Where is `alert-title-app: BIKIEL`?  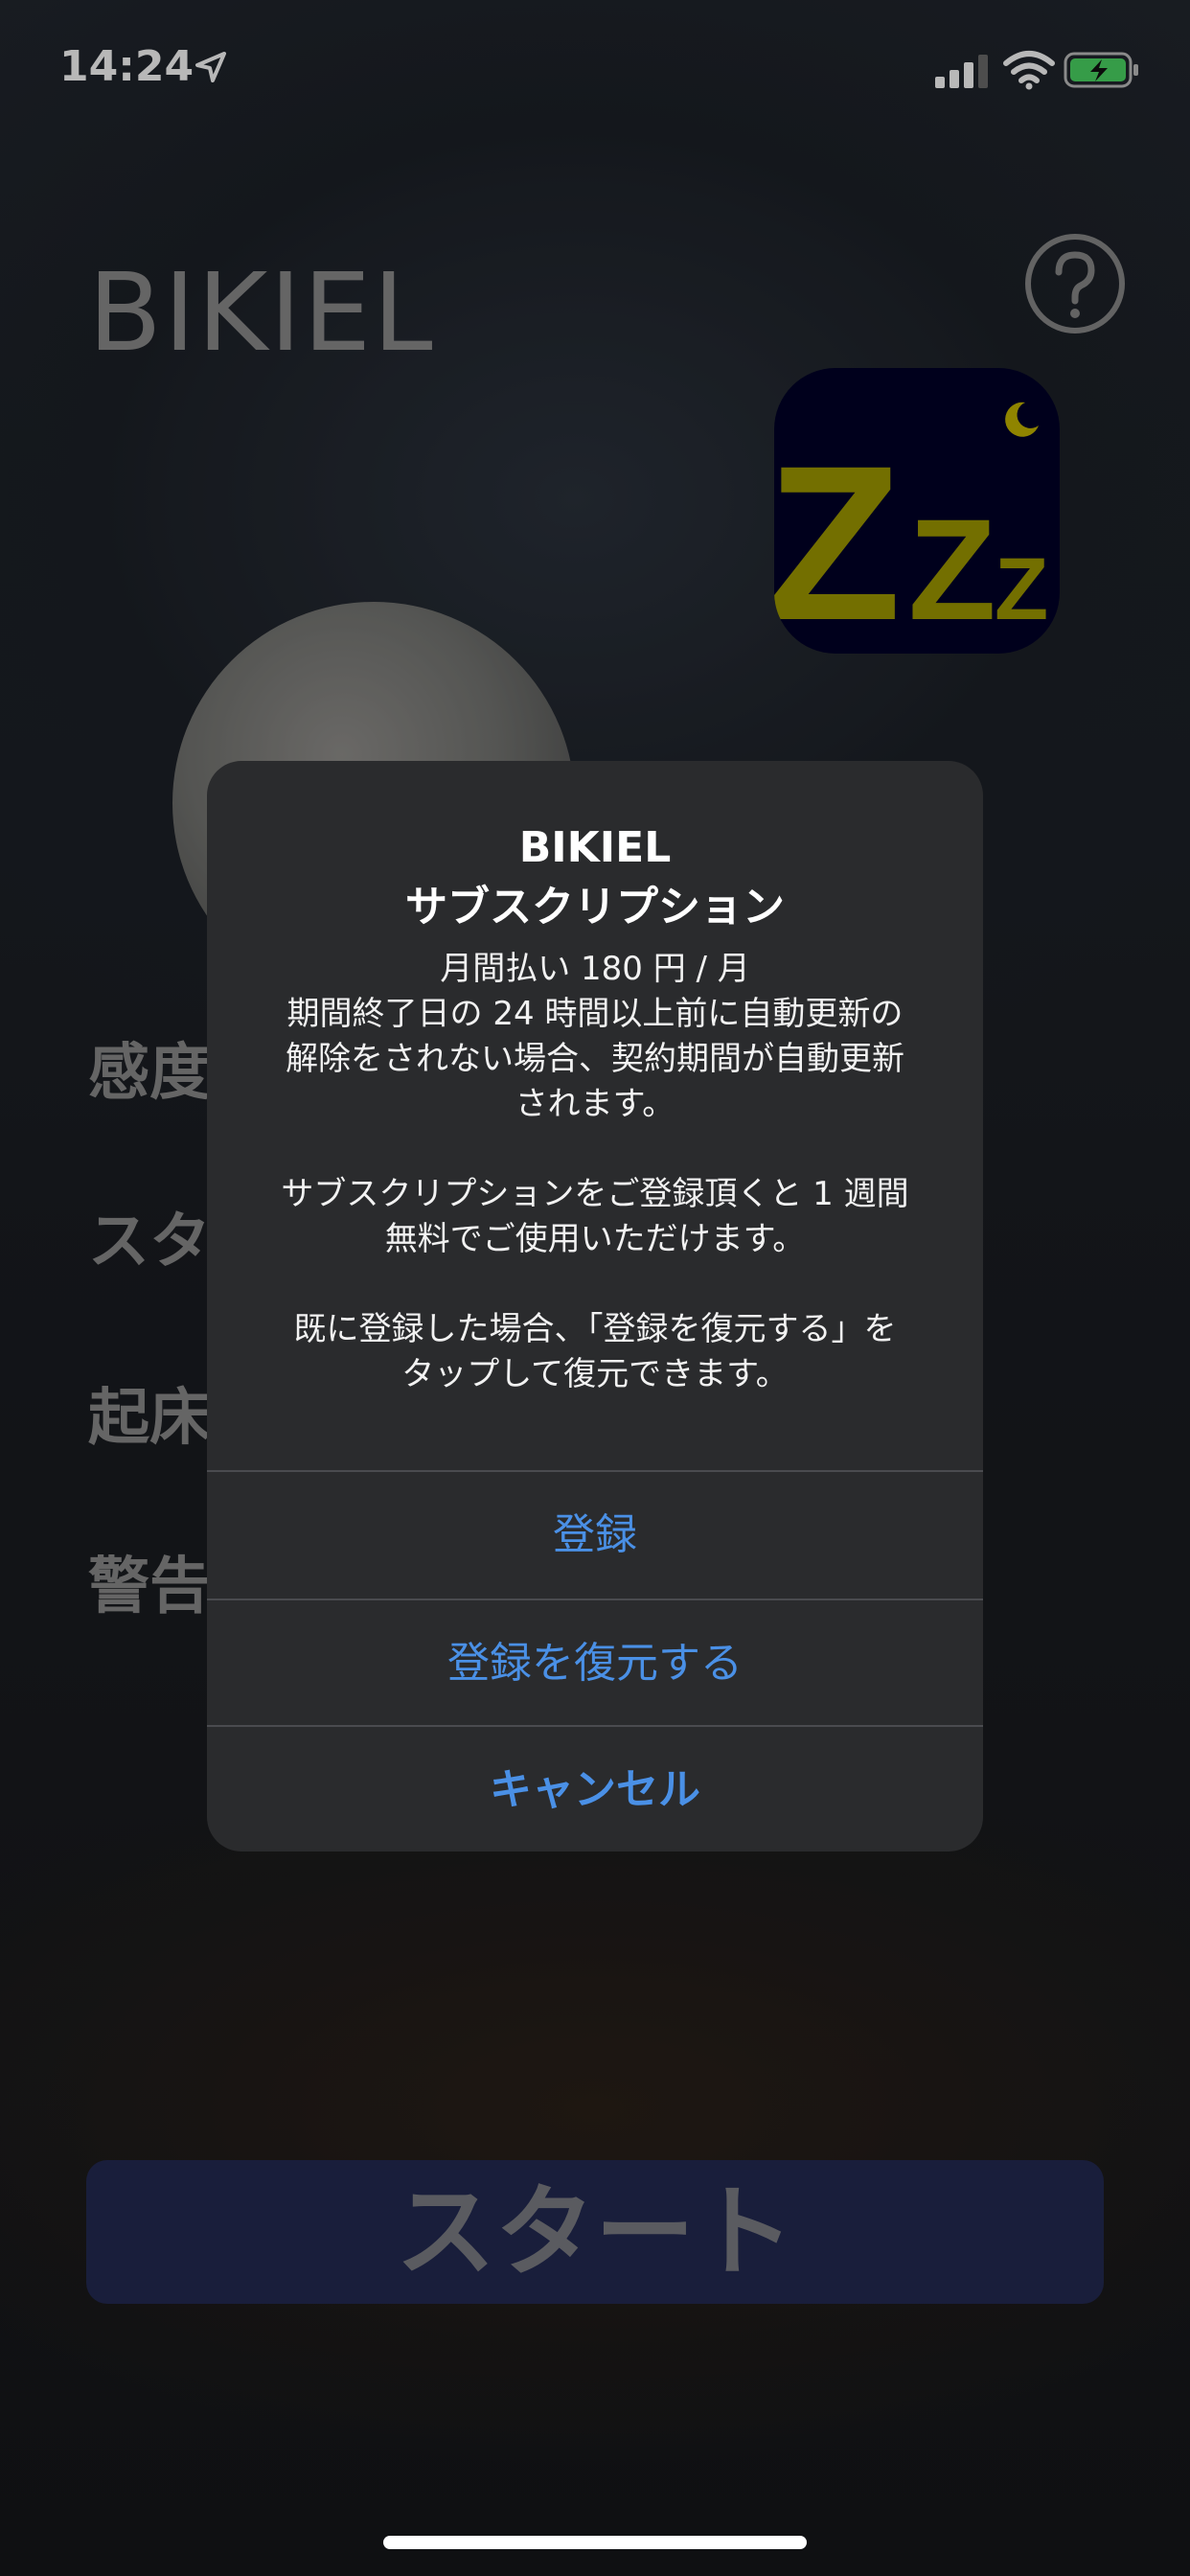 alert-title-app: BIKIEL is located at coordinates (595, 847).